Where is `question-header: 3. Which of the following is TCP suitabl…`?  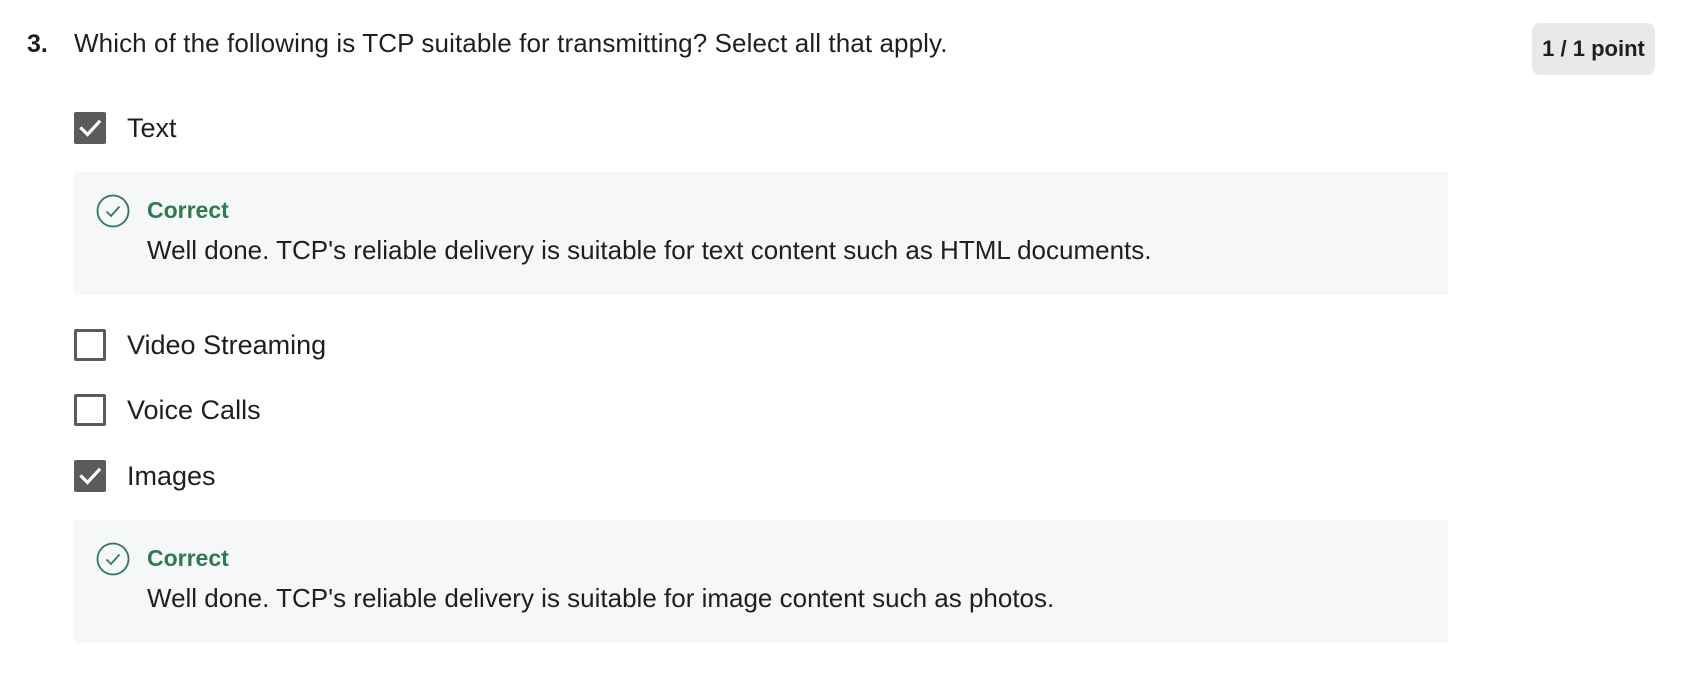 question-header: 3. Which of the following is TCP suitabl… is located at coordinates (487, 43).